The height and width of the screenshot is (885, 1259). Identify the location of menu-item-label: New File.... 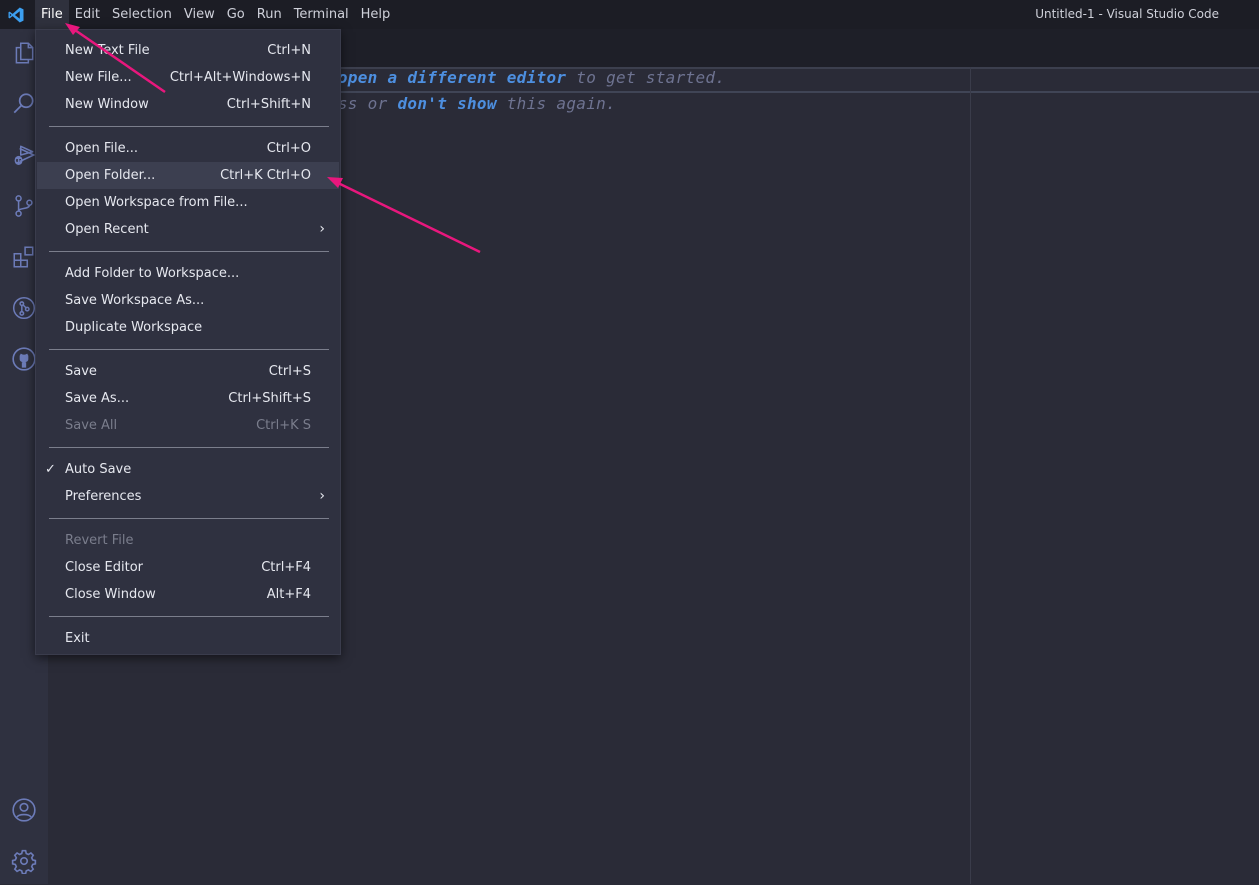
(98, 77).